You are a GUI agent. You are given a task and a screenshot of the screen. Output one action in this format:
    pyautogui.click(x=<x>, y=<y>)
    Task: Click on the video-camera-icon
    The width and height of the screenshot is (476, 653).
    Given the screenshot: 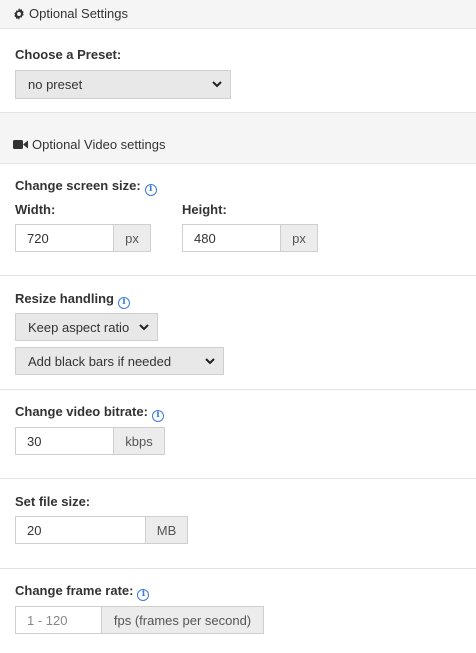 What is the action you would take?
    pyautogui.click(x=20, y=144)
    